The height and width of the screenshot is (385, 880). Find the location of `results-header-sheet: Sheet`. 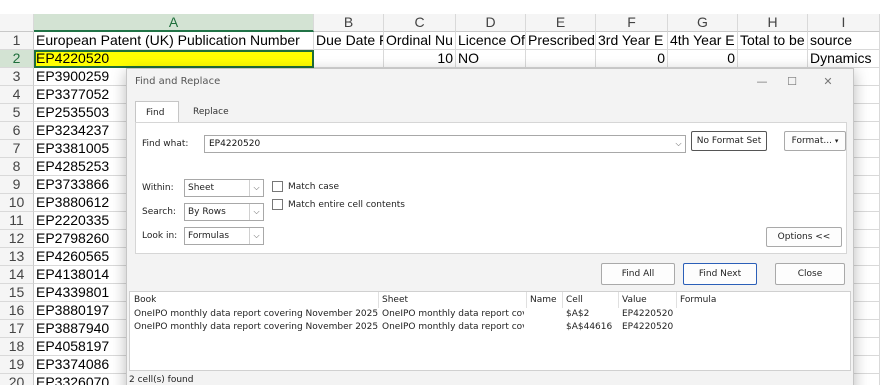

results-header-sheet: Sheet is located at coordinates (395, 300).